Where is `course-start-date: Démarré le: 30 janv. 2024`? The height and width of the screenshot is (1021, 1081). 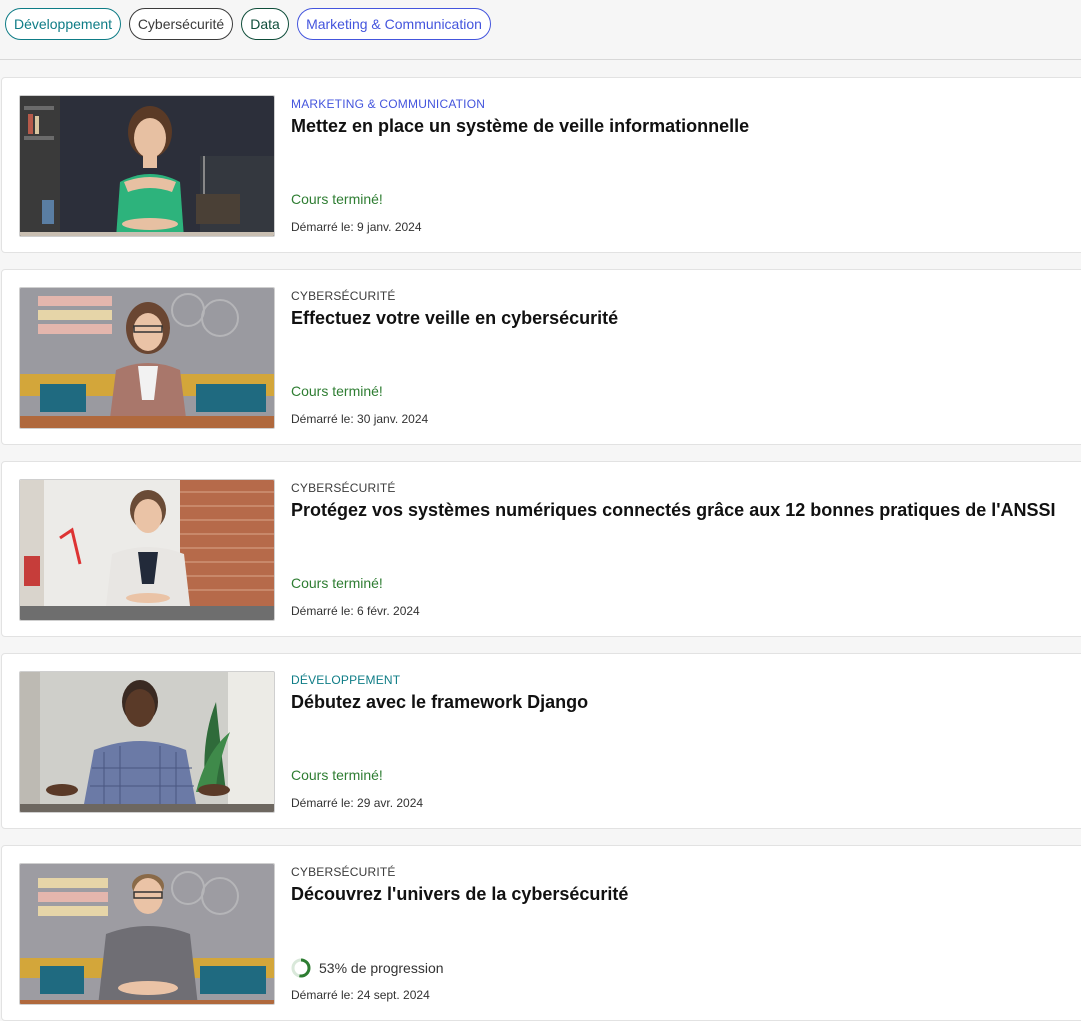 course-start-date: Démarré le: 30 janv. 2024 is located at coordinates (360, 419).